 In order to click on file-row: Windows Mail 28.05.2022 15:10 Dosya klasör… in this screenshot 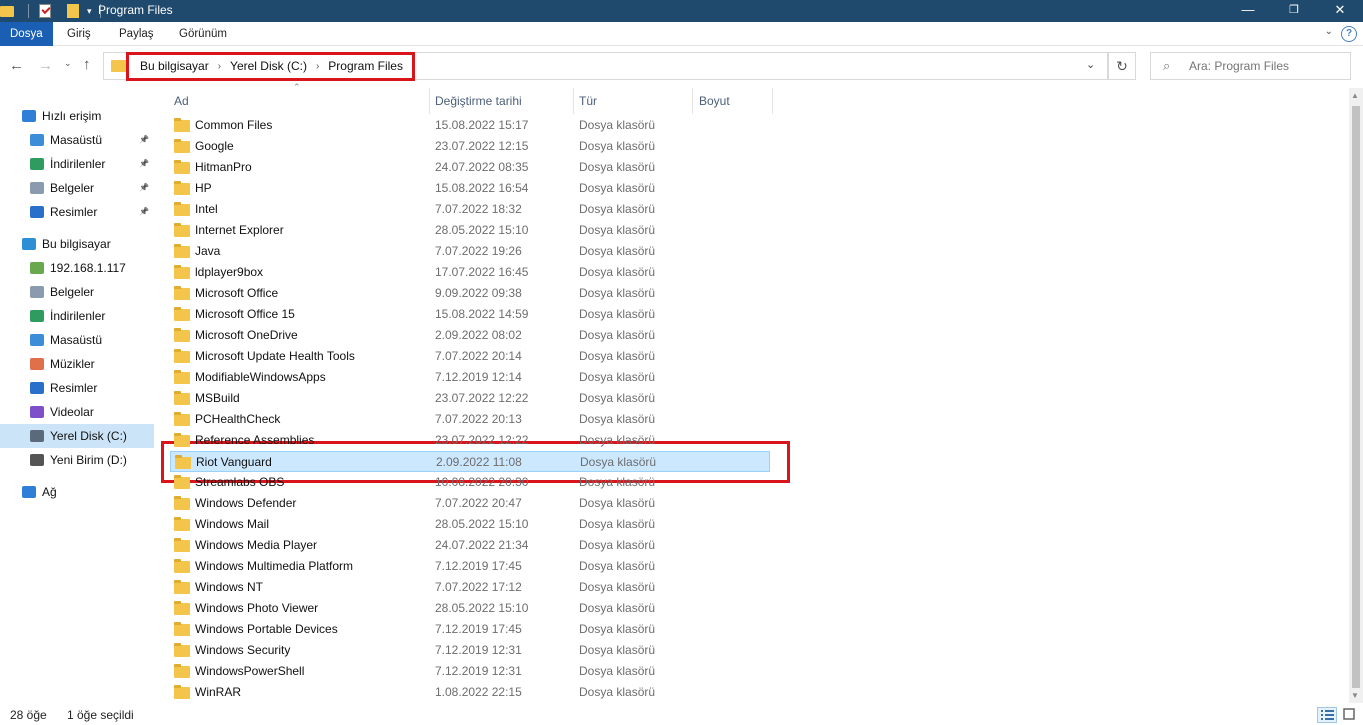, I will do `click(470, 524)`.